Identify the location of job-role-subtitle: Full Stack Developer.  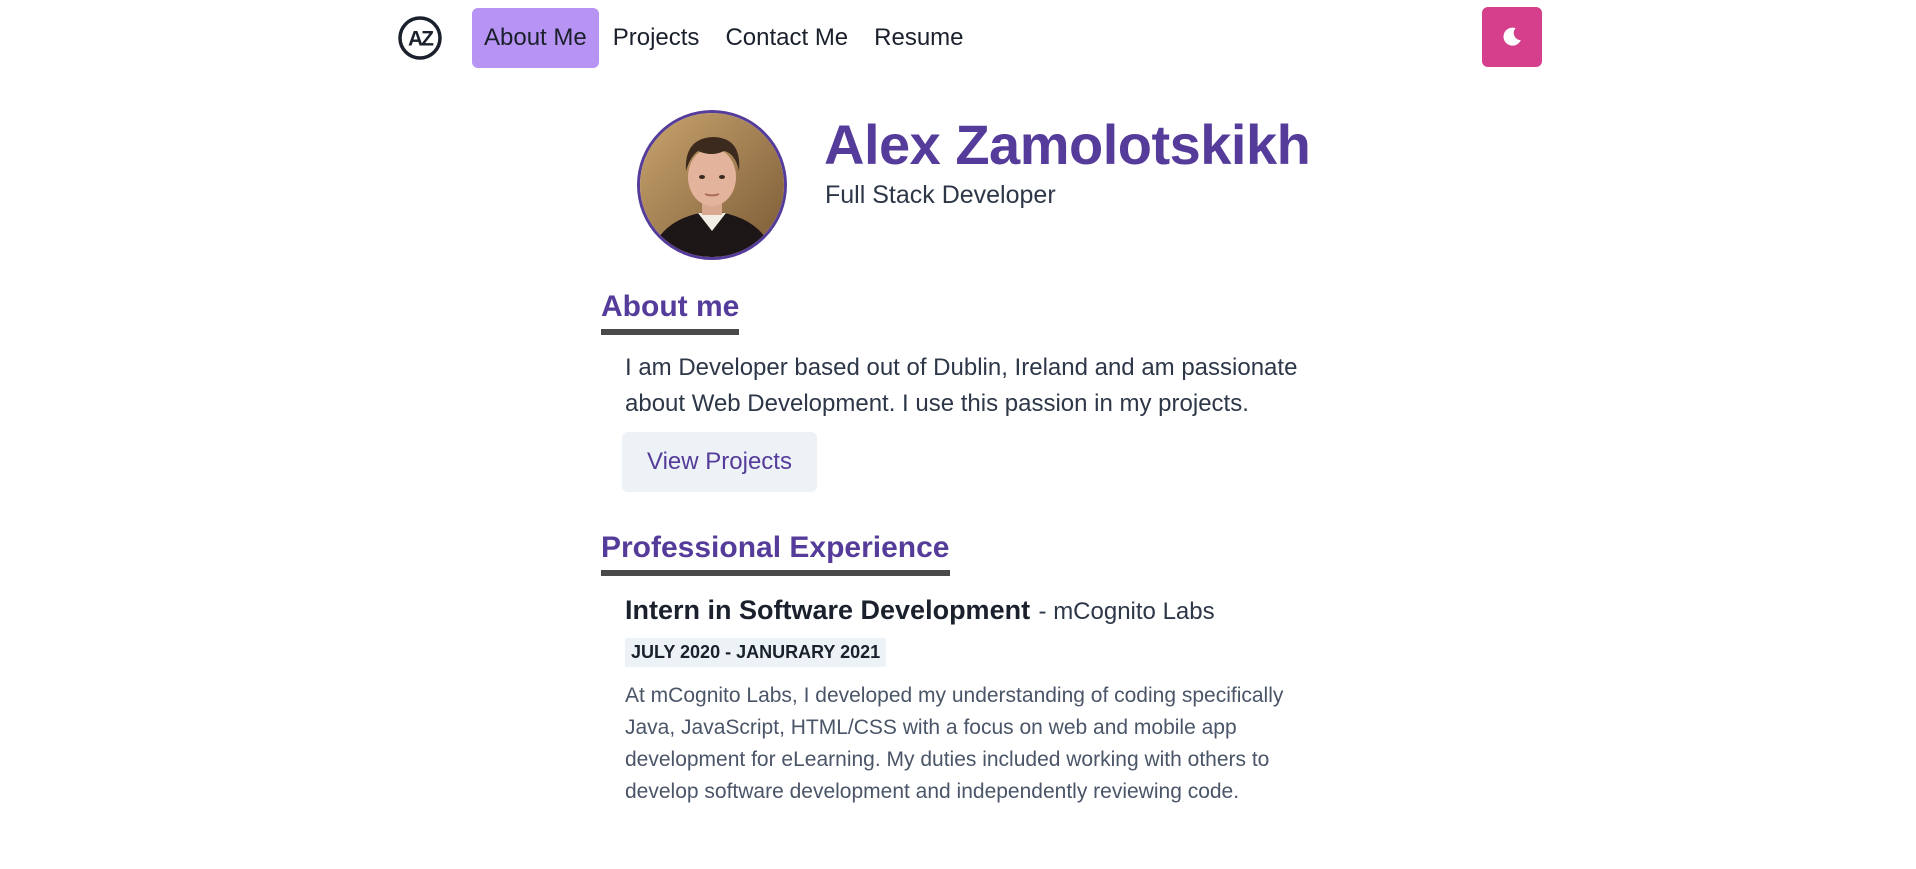
(940, 195).